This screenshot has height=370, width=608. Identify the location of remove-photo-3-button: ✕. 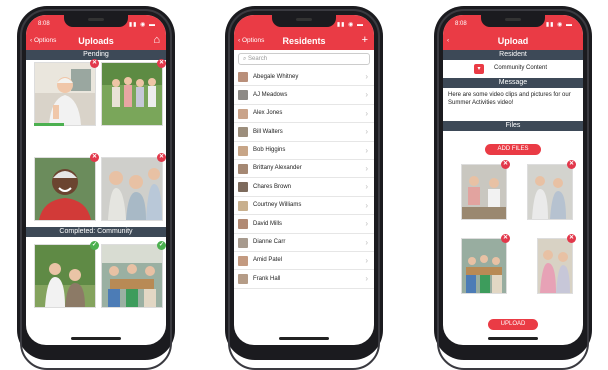
(94, 157).